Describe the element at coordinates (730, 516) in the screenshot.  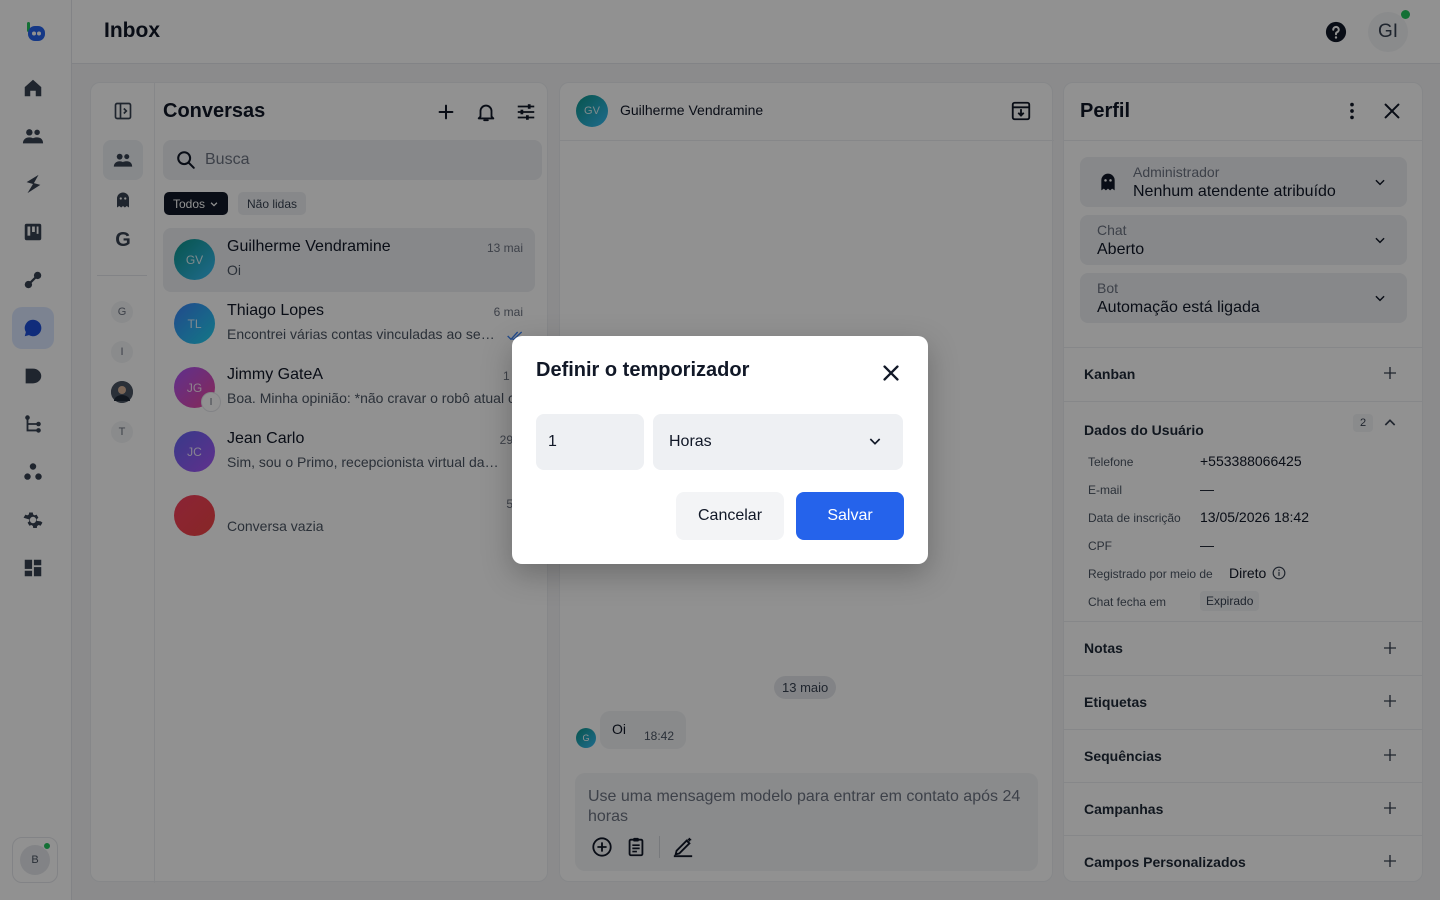
I see `cancel-button: Cancelar` at that location.